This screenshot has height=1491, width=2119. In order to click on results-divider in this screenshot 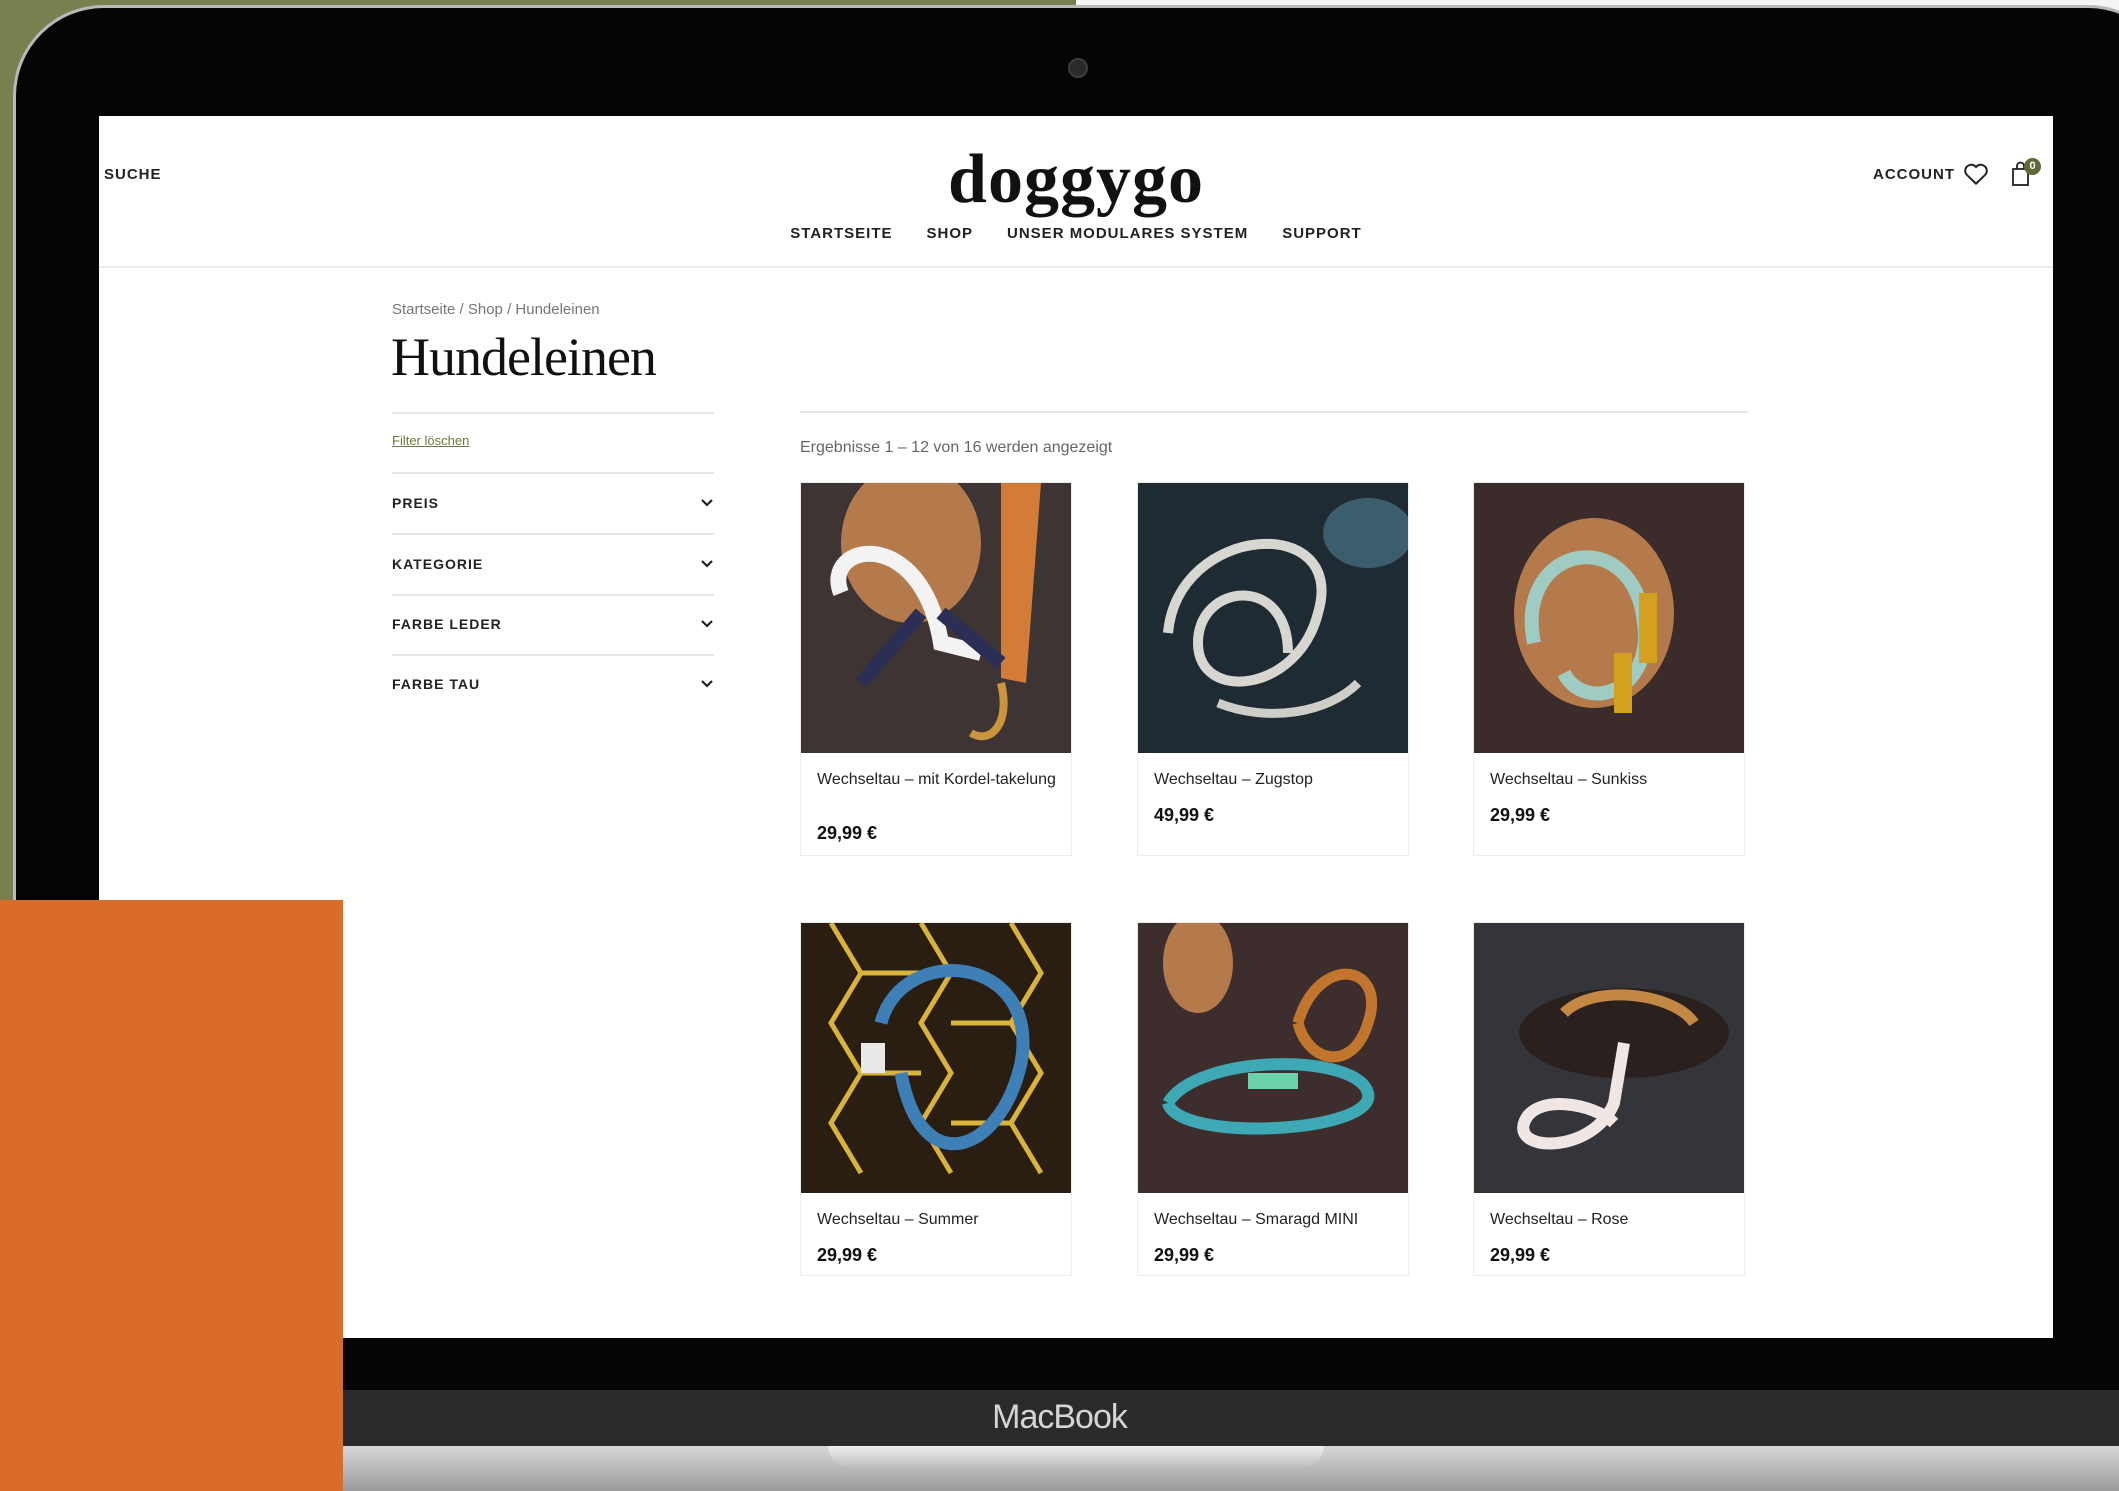, I will do `click(1274, 412)`.